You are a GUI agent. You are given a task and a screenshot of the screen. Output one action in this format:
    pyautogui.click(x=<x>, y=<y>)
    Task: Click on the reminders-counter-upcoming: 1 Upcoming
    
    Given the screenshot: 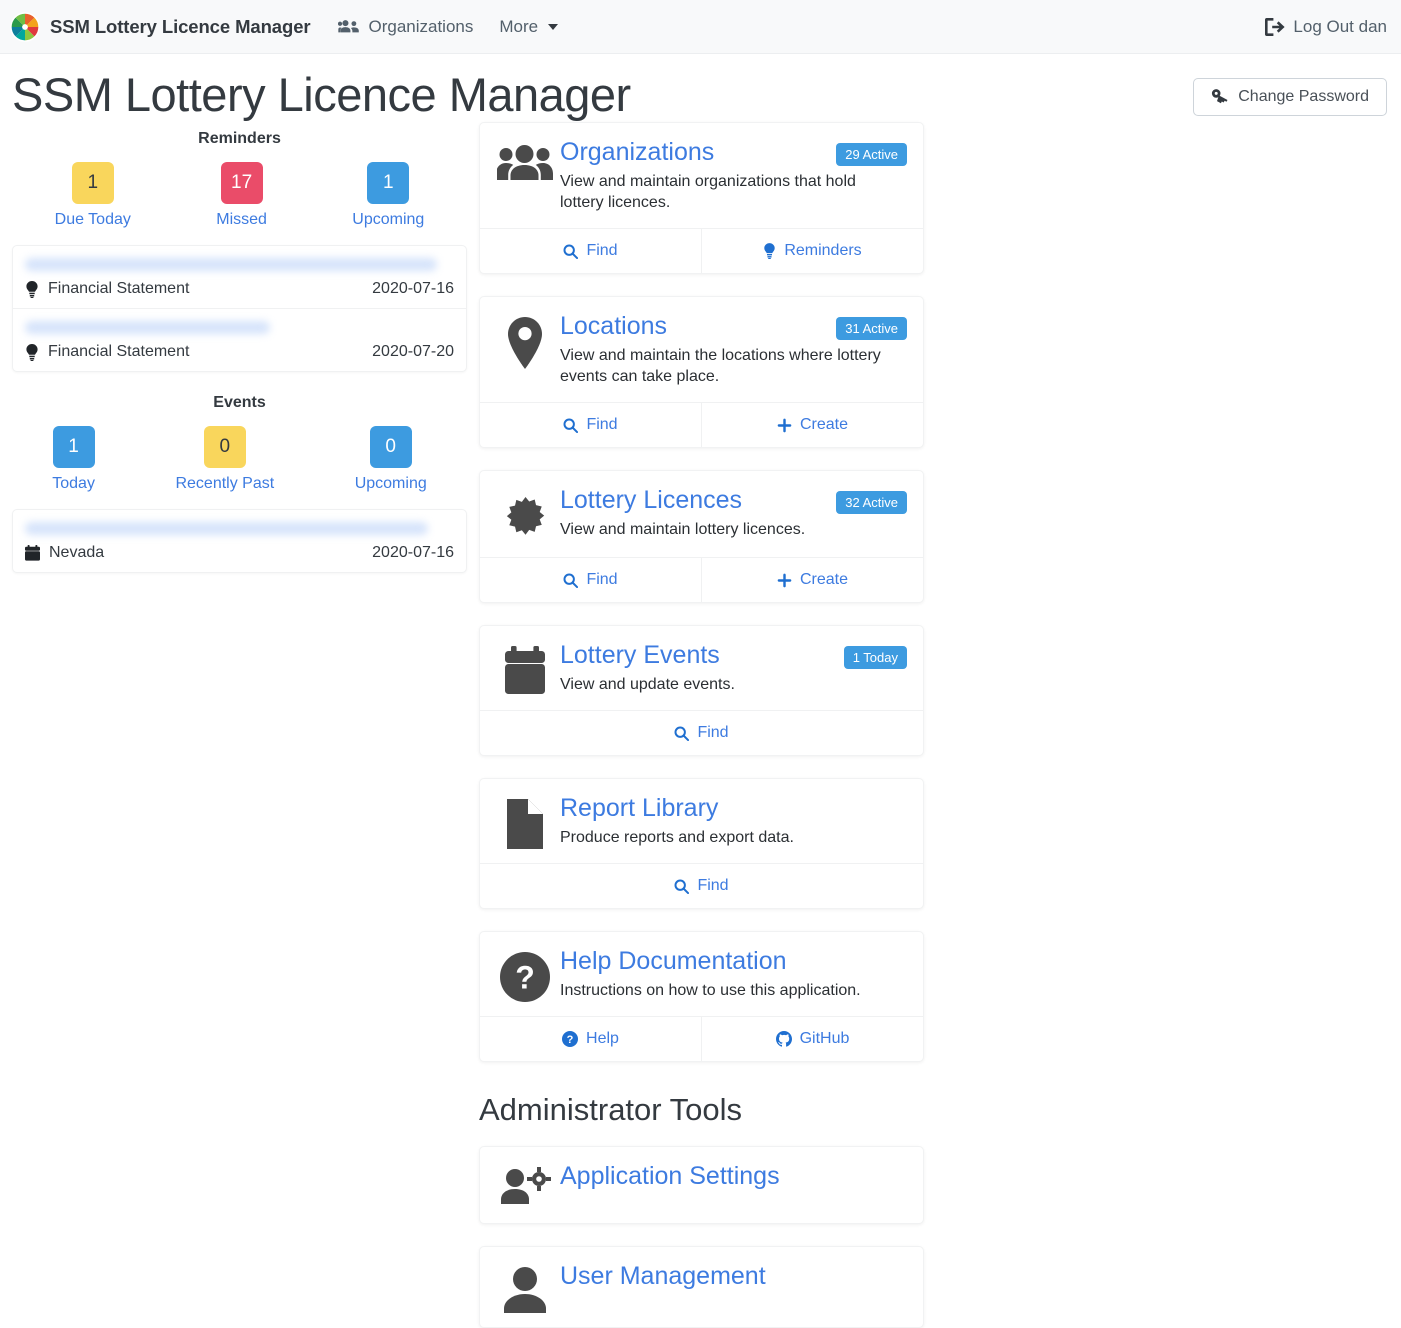 What is the action you would take?
    pyautogui.click(x=388, y=195)
    